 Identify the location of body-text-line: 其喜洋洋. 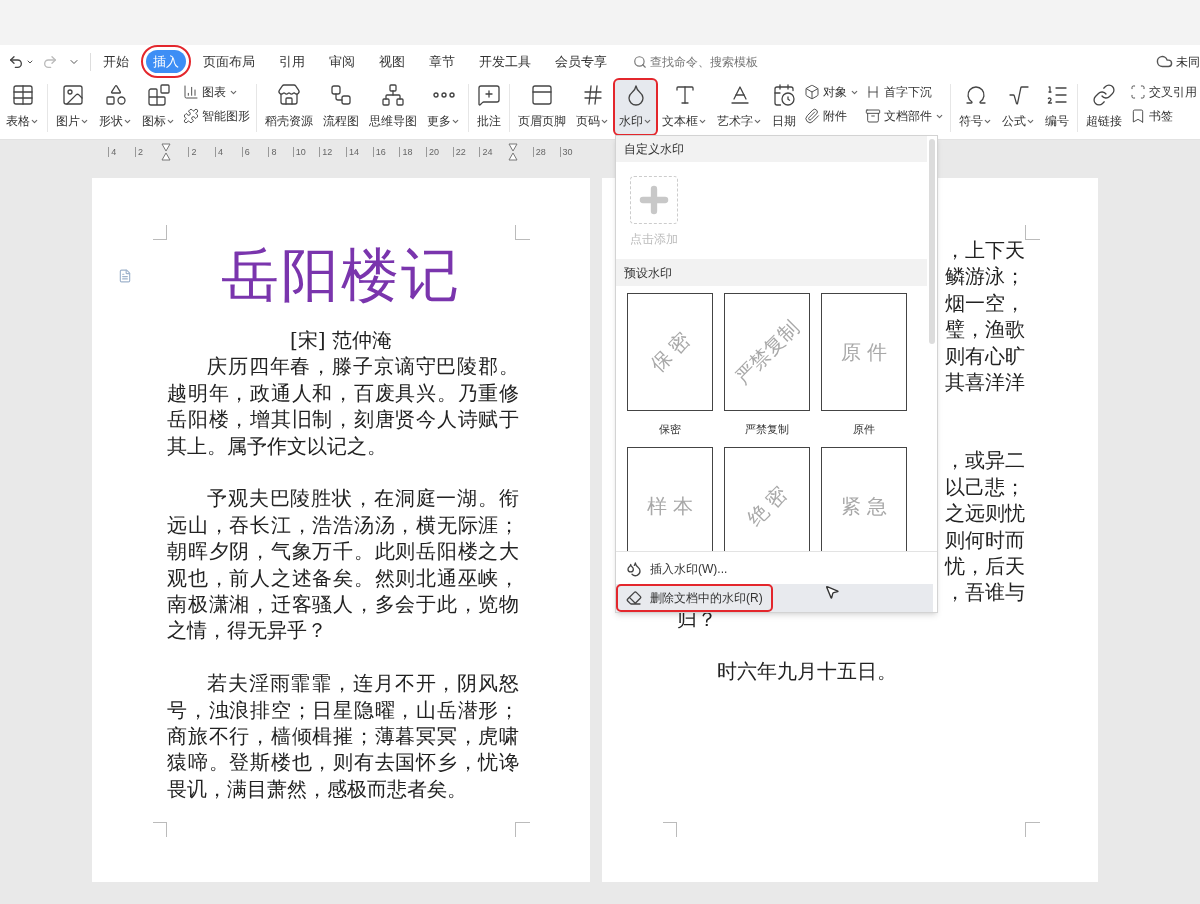
(985, 382).